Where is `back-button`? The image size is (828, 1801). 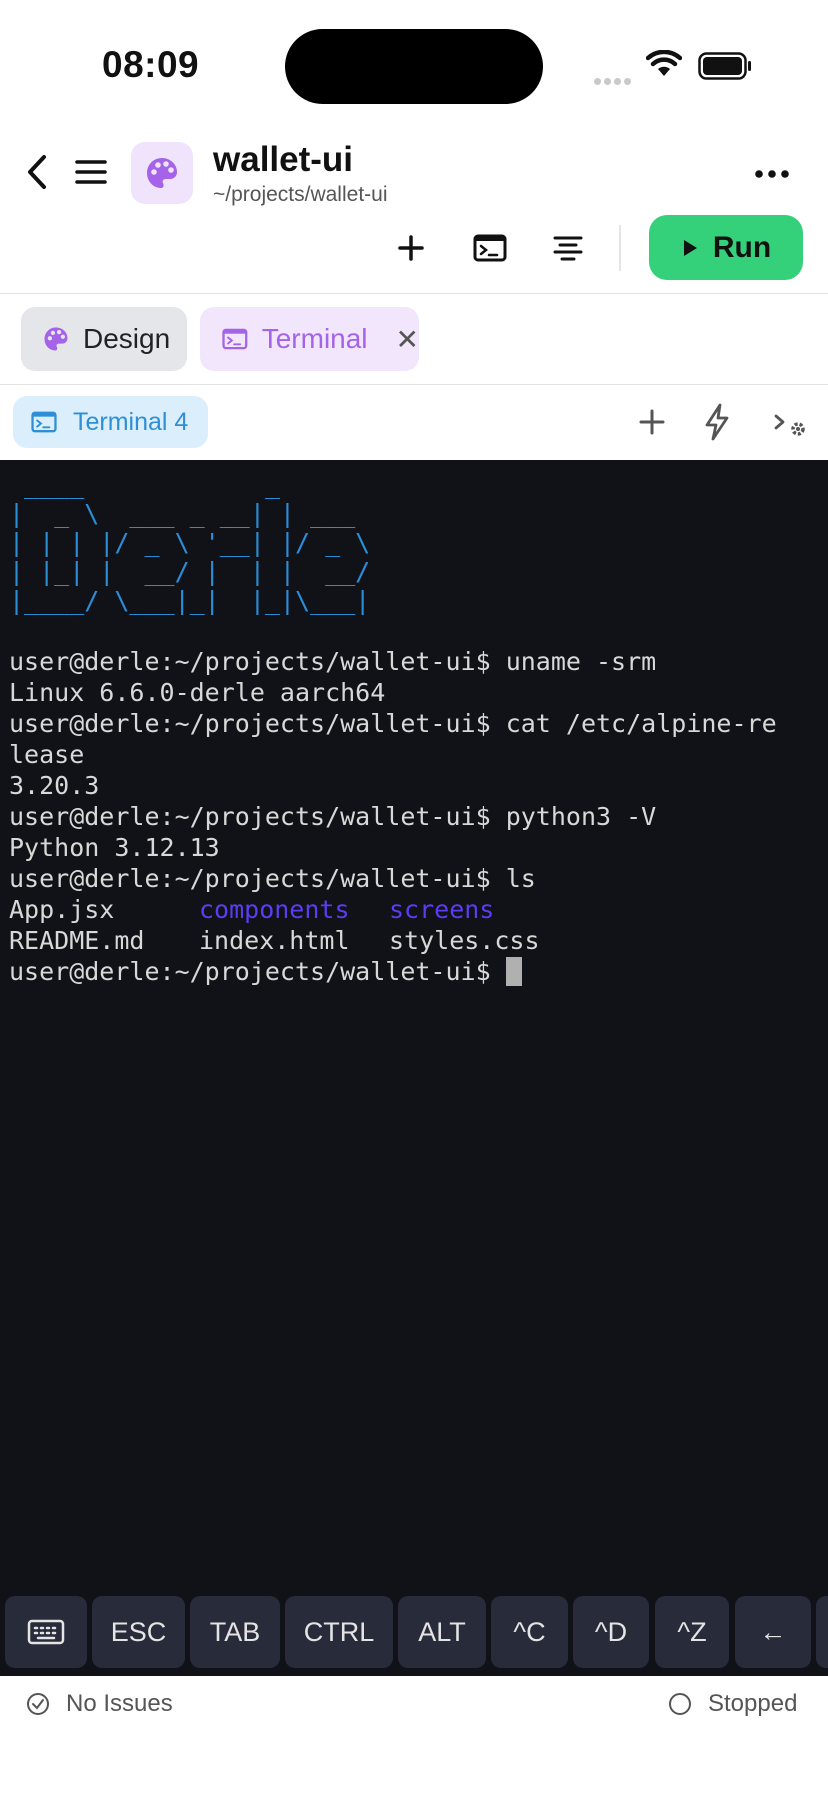
back-button is located at coordinates (37, 172).